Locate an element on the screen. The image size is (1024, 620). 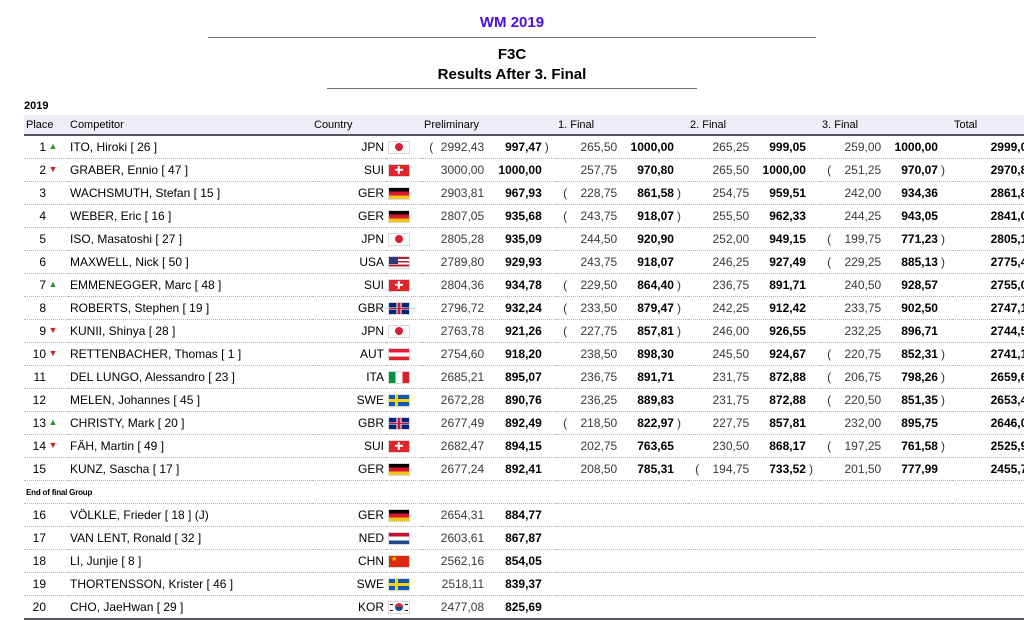
cell-competitor-name: WACHSMUTH, Stefan [ 15 ] is located at coordinates (190, 193).